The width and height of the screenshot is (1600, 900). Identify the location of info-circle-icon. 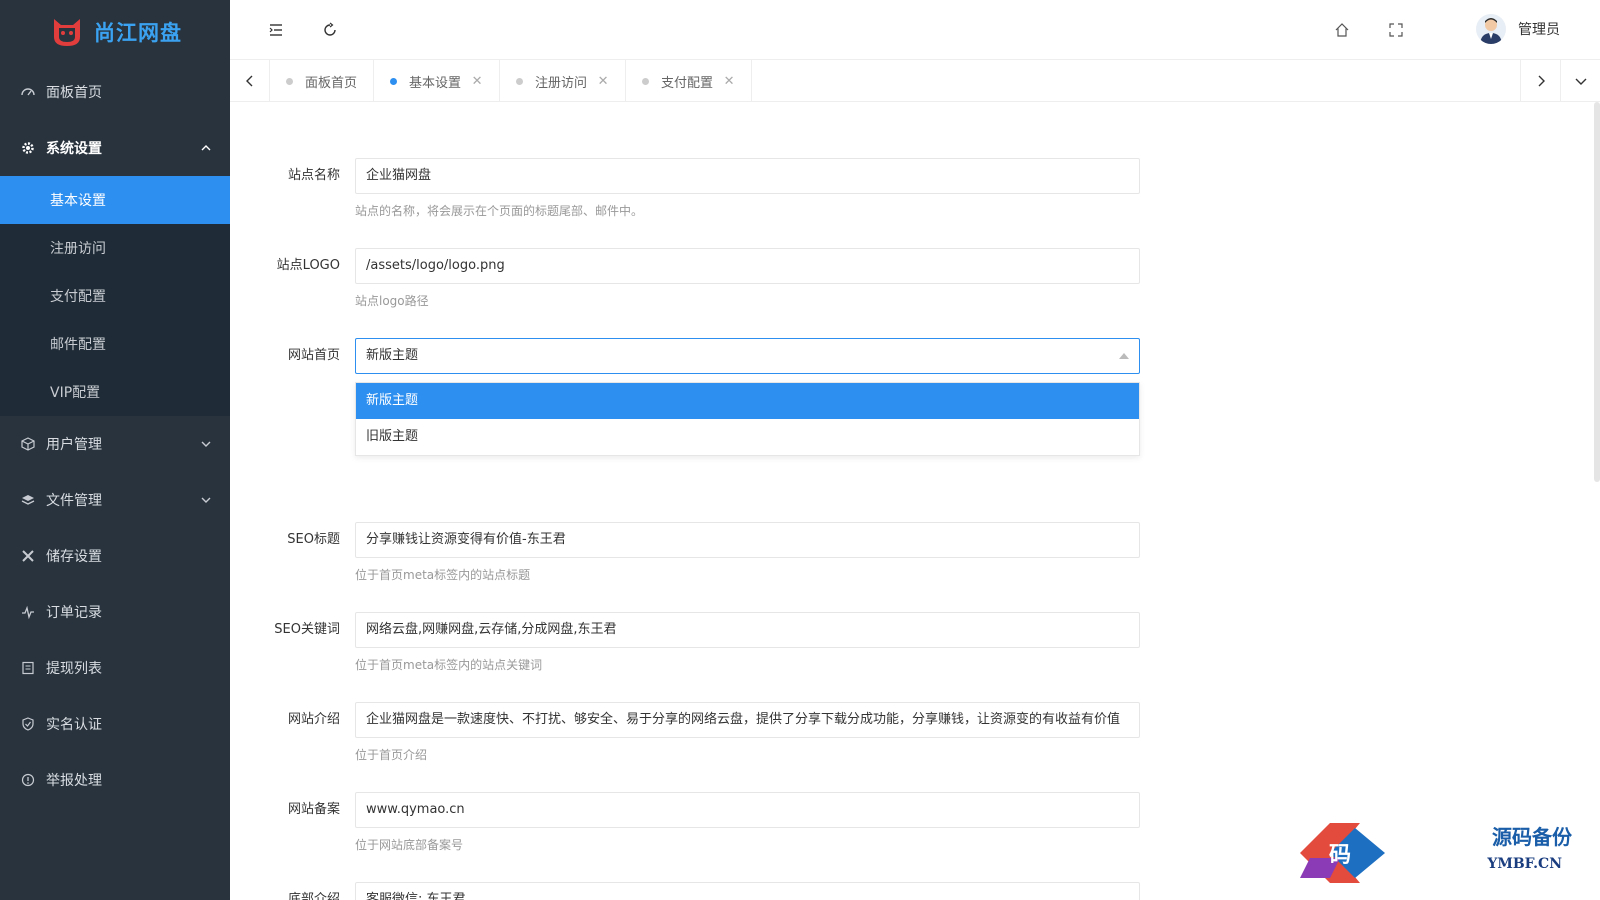
(28, 780).